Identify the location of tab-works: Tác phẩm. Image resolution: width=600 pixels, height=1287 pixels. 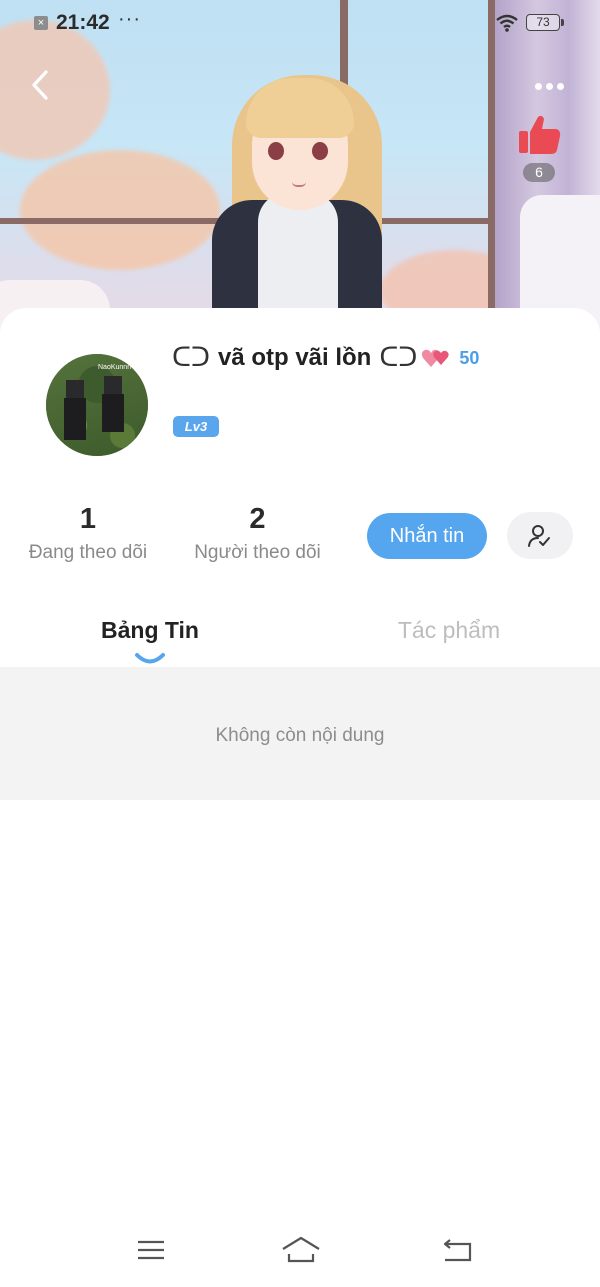
(449, 630).